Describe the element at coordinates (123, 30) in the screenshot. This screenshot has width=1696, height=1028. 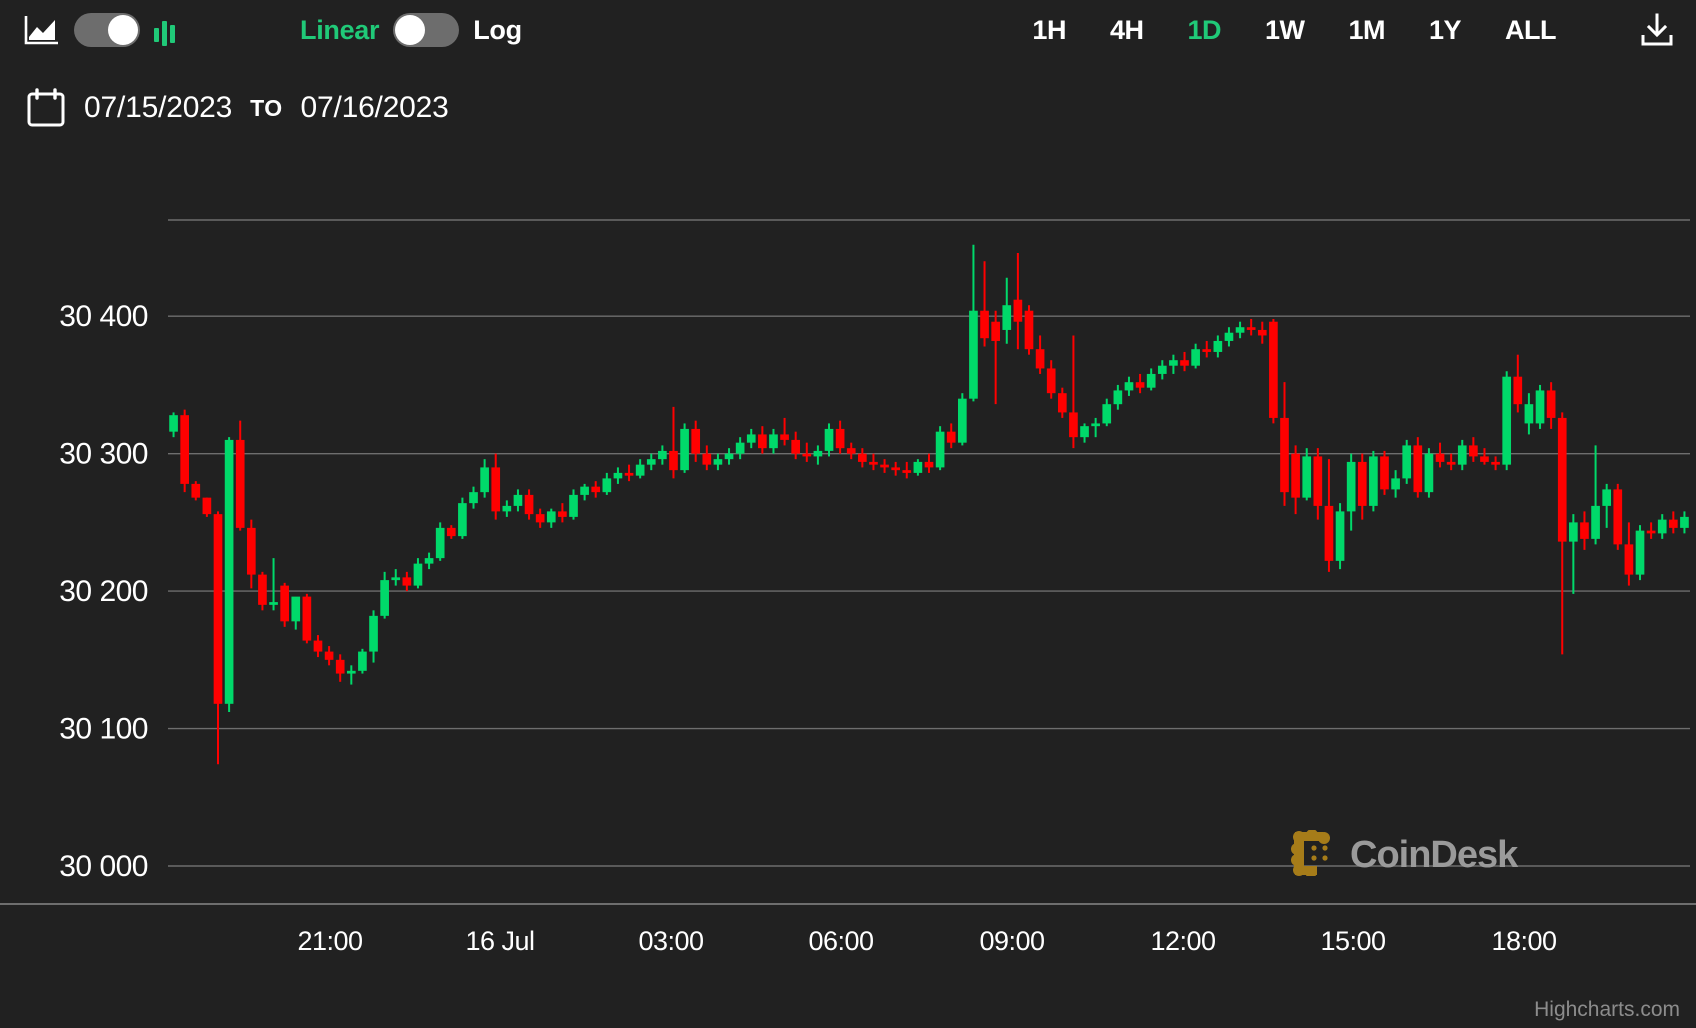
I see `chart-type-toggle-knob` at that location.